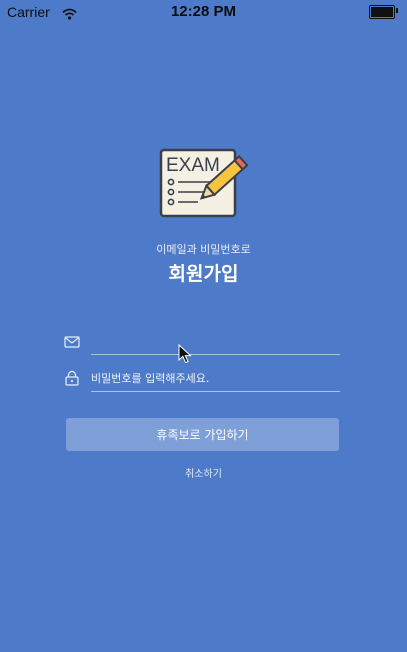 This screenshot has height=652, width=407. I want to click on page-title: 회원가입, so click(203, 274).